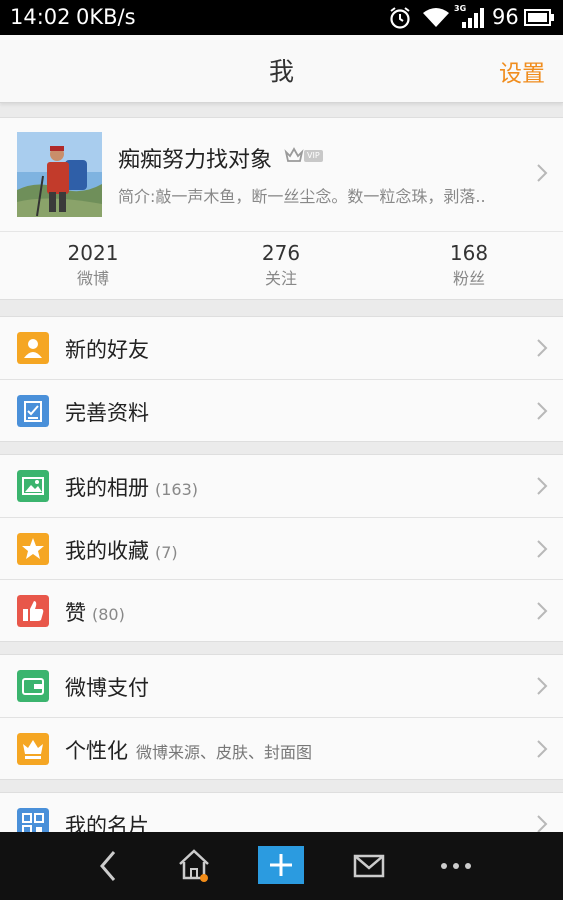  I want to click on new-friend-icon, so click(33, 348).